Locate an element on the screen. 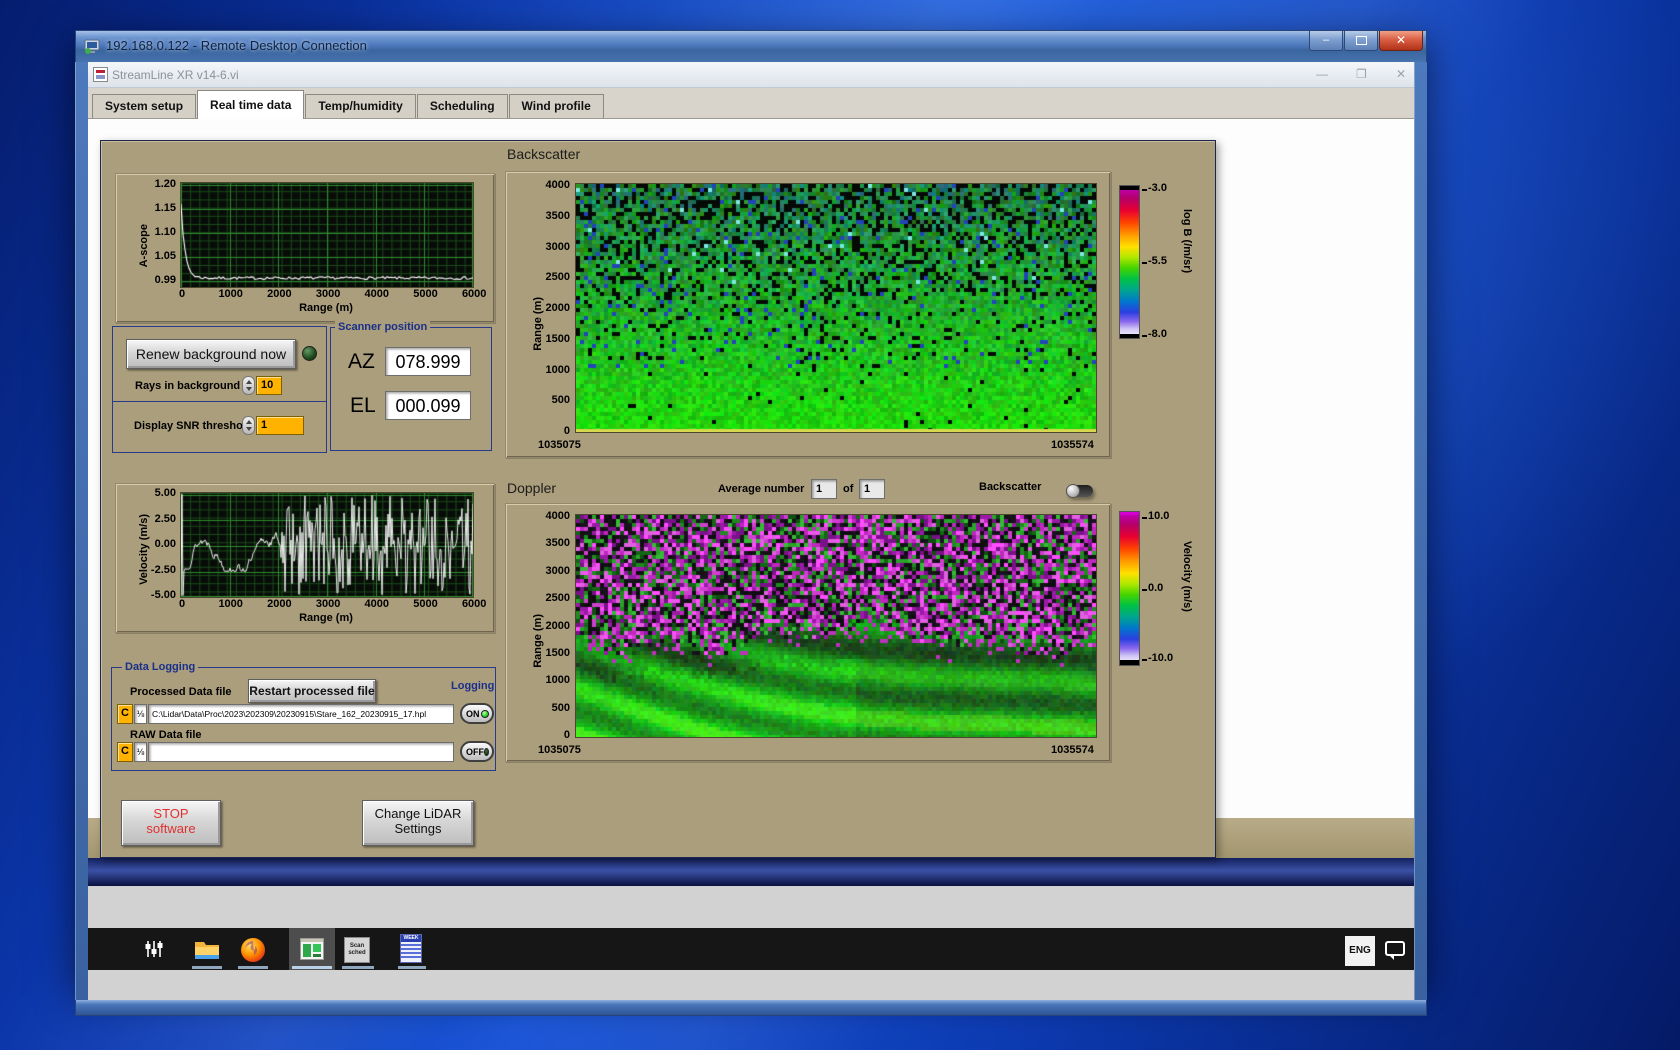  doppler-ytick: 1500 is located at coordinates (557, 653).